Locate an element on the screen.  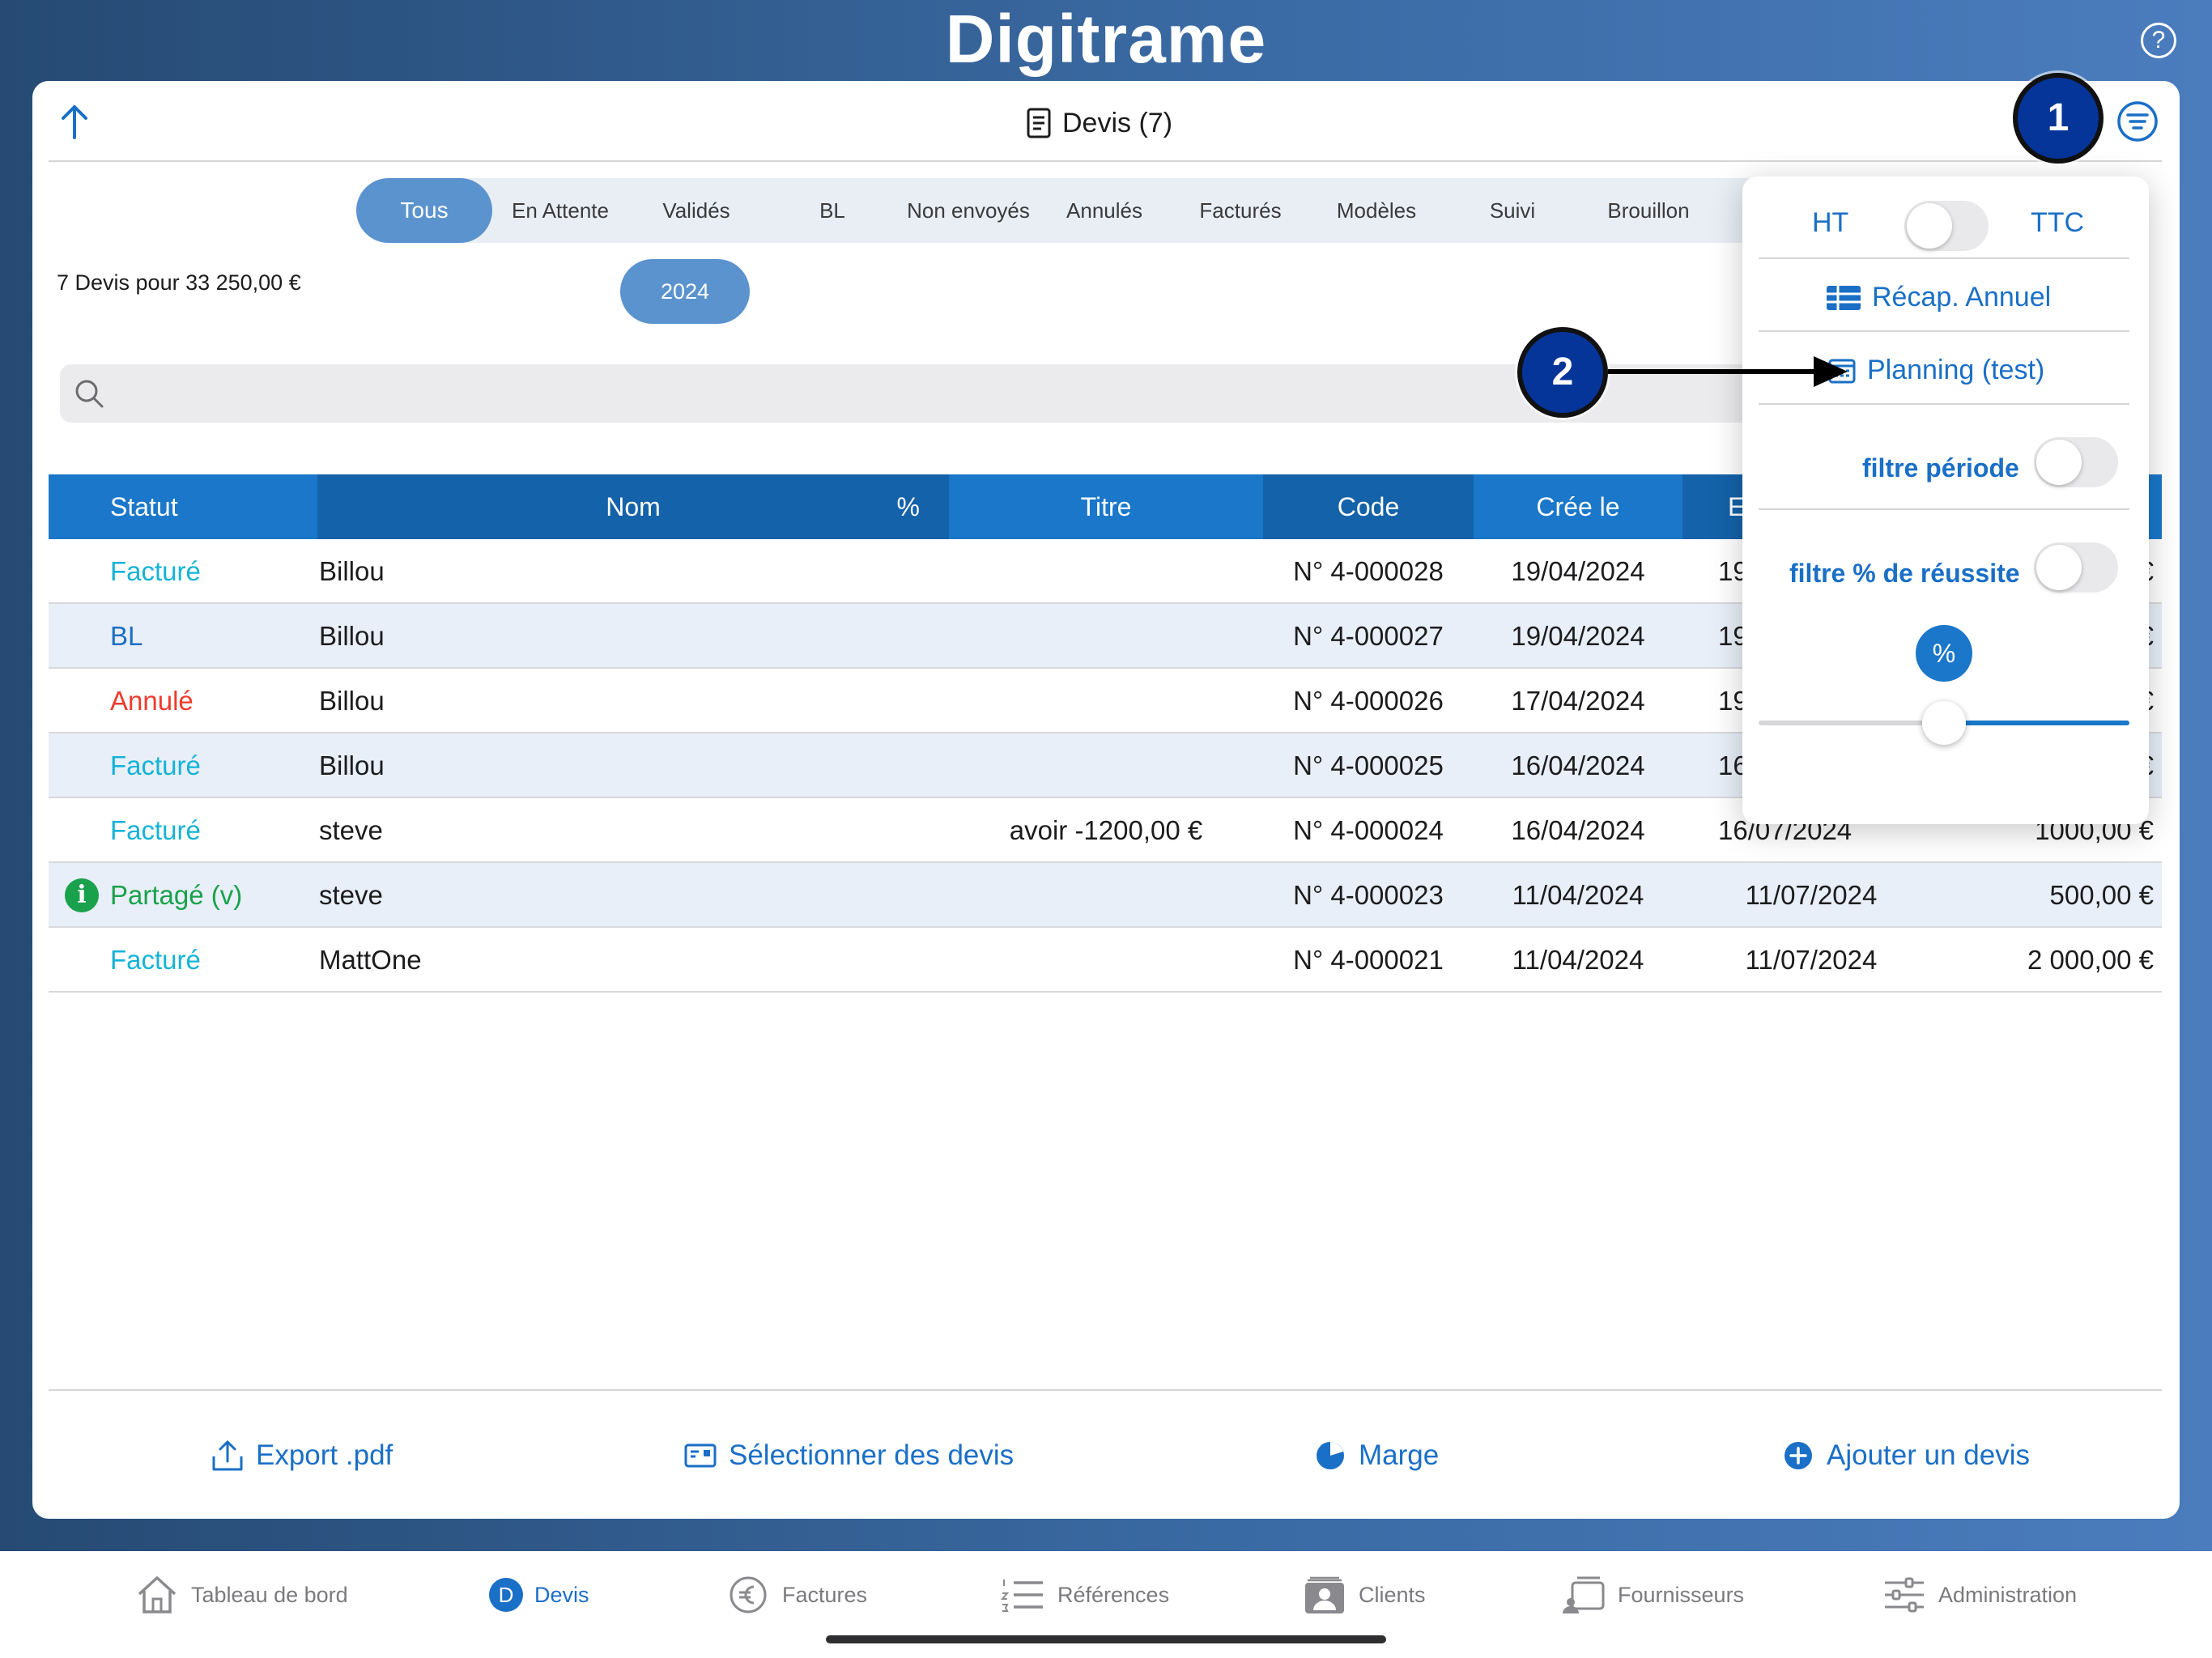
row-code: N° 4-000023 is located at coordinates (1369, 895).